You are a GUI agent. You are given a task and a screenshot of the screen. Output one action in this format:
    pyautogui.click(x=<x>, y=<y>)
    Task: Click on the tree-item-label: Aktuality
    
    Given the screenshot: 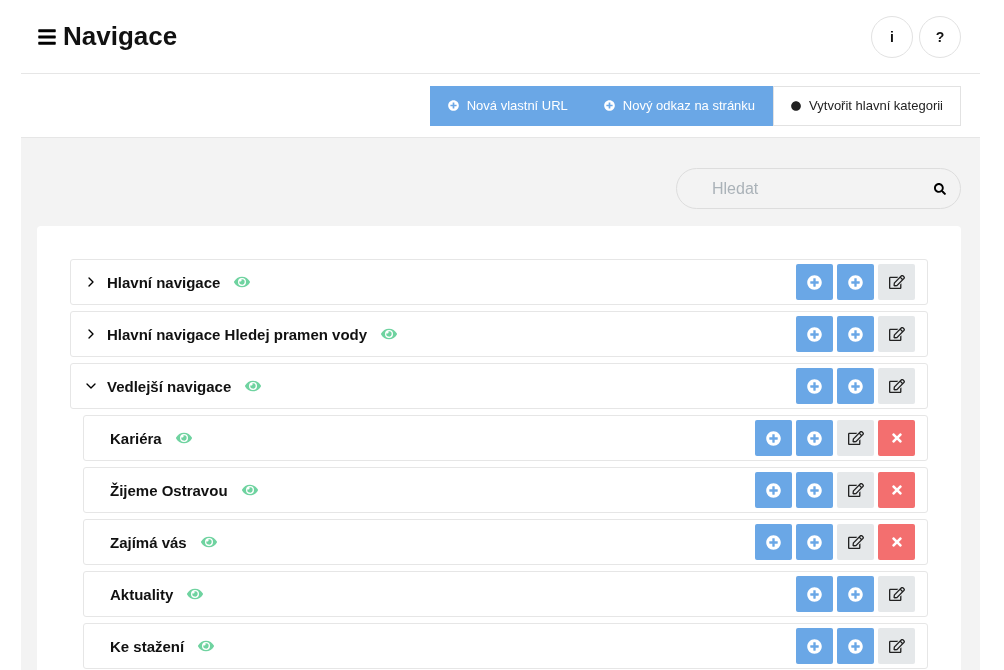 What is the action you would take?
    pyautogui.click(x=142, y=594)
    